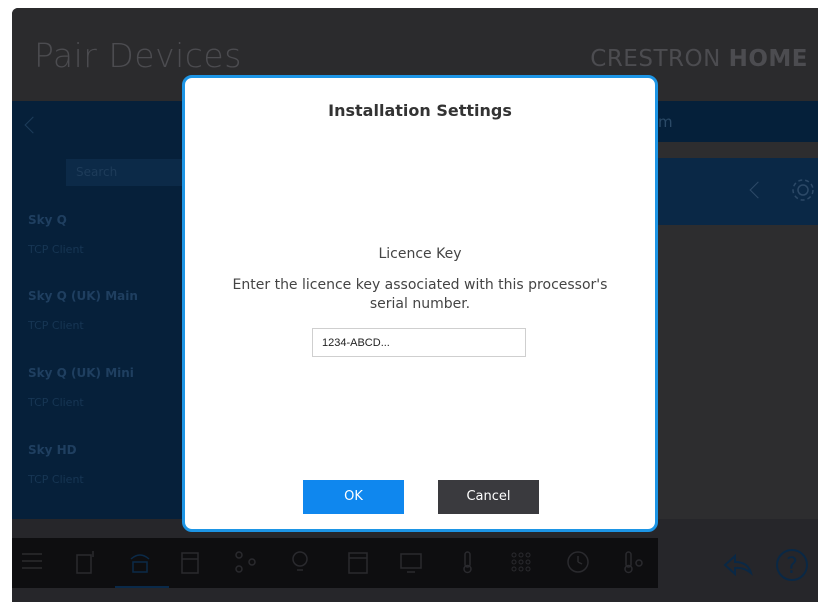 Image resolution: width=818 pixels, height=602 pixels. I want to click on room-strip: m, so click(738, 121).